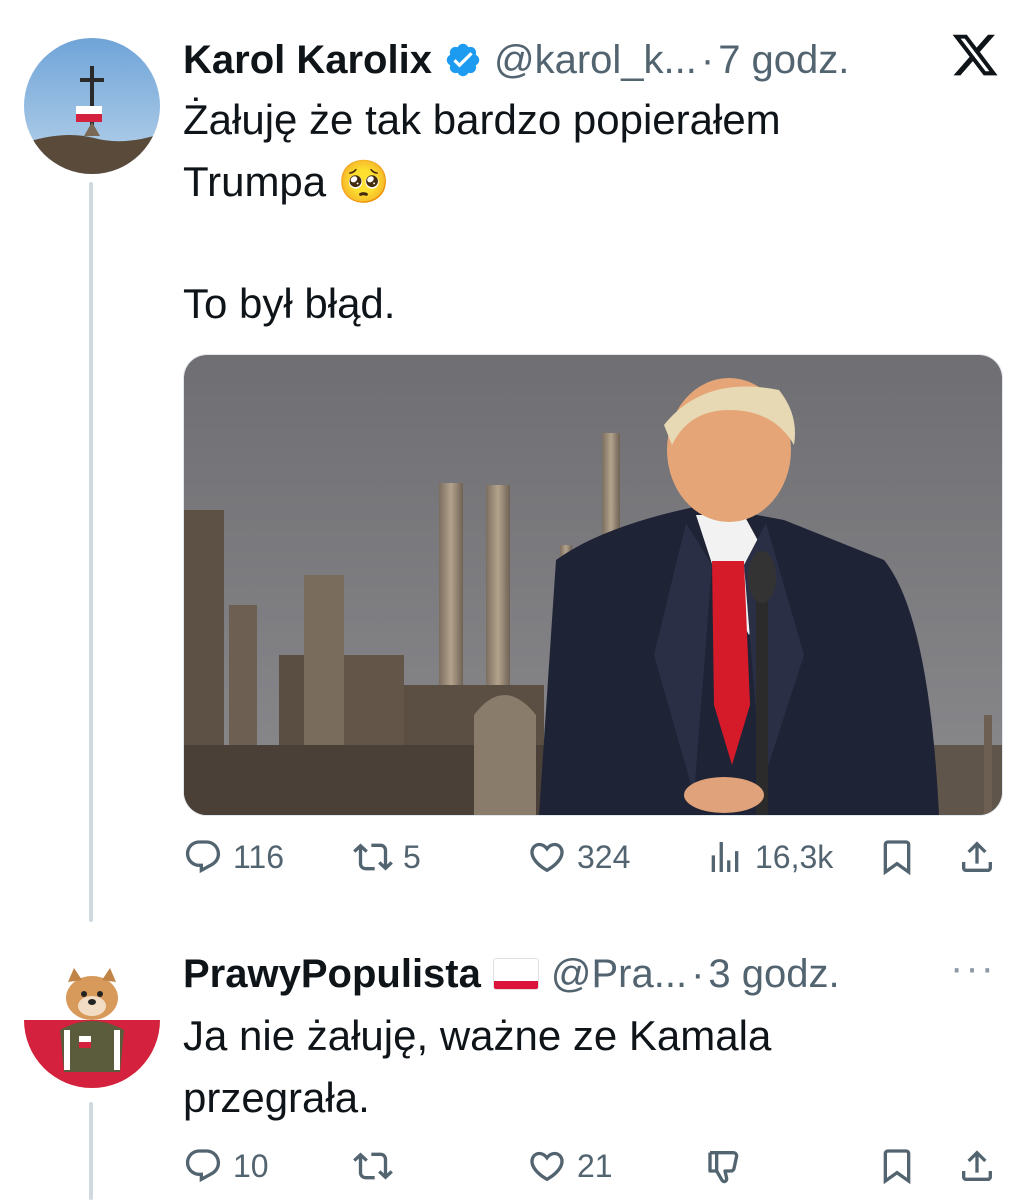 Image resolution: width=1024 pixels, height=1200 pixels. What do you see at coordinates (783, 60) in the screenshot?
I see `timestamp: 7 godz.` at bounding box center [783, 60].